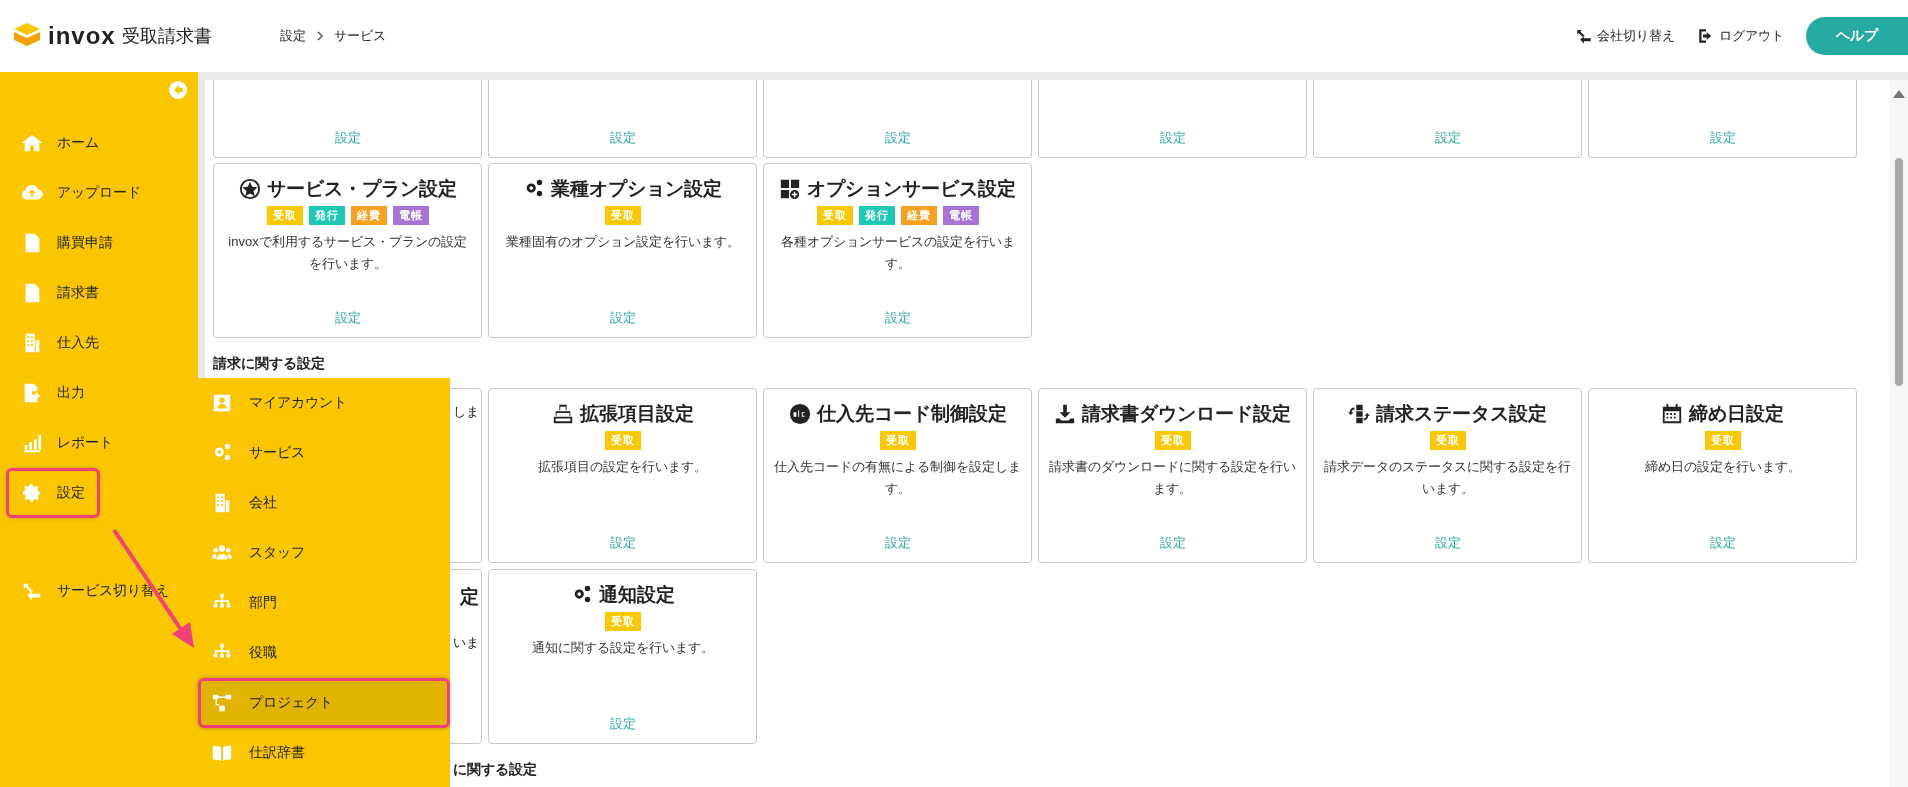  Describe the element at coordinates (1584, 36) in the screenshot. I see `switch-arrows-icon` at that location.